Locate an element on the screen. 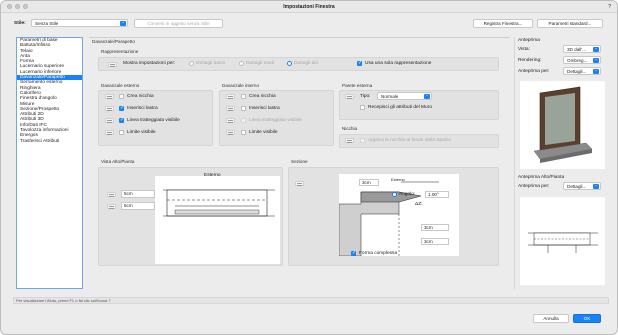 The image size is (618, 335). radio-dettagli-alti is located at coordinates (289, 63).